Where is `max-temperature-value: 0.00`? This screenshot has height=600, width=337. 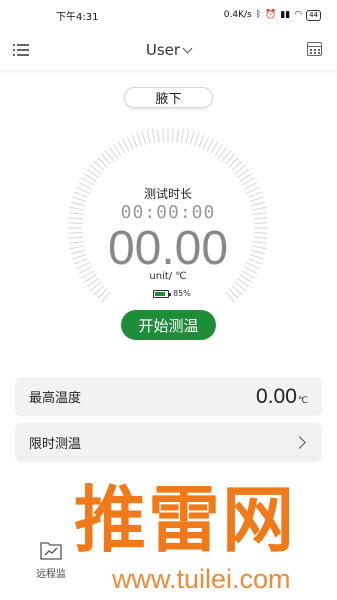
max-temperature-value: 0.00 is located at coordinates (276, 396).